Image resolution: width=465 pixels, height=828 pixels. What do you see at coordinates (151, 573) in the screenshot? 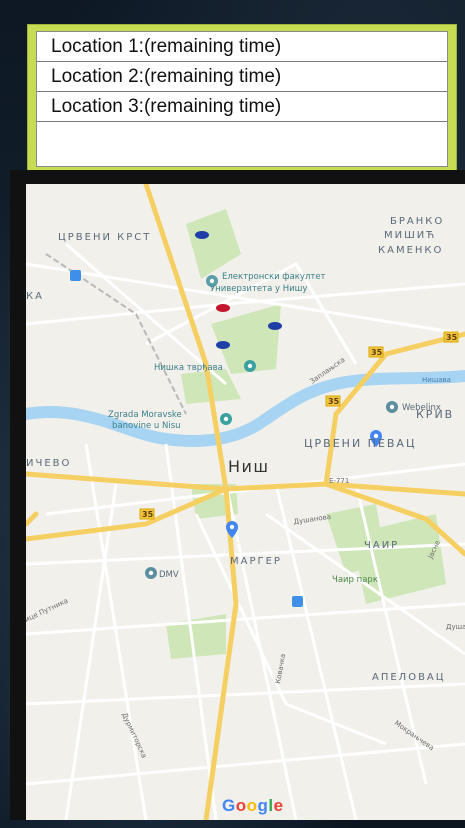
I see `poi-dmv-pin-icon` at bounding box center [151, 573].